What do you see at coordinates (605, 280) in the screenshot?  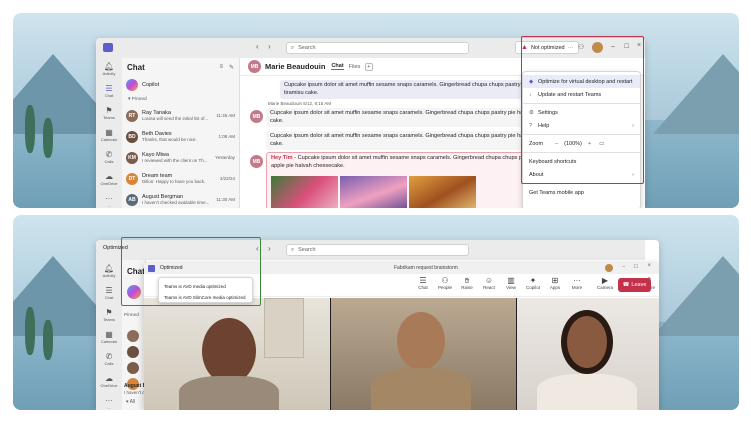 I see `camera-icon: ▶` at bounding box center [605, 280].